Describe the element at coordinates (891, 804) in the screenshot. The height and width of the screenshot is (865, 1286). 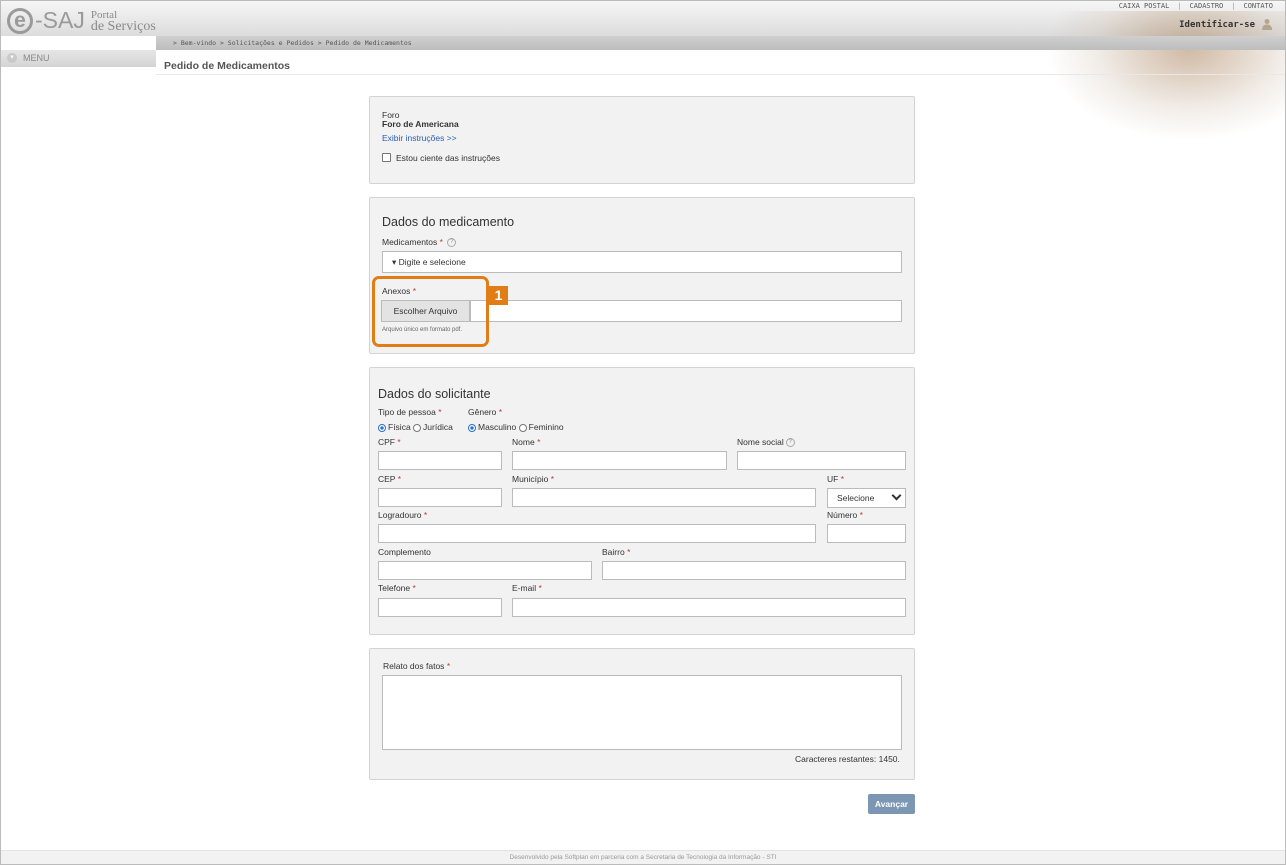
I see `next-button: Avançar` at that location.